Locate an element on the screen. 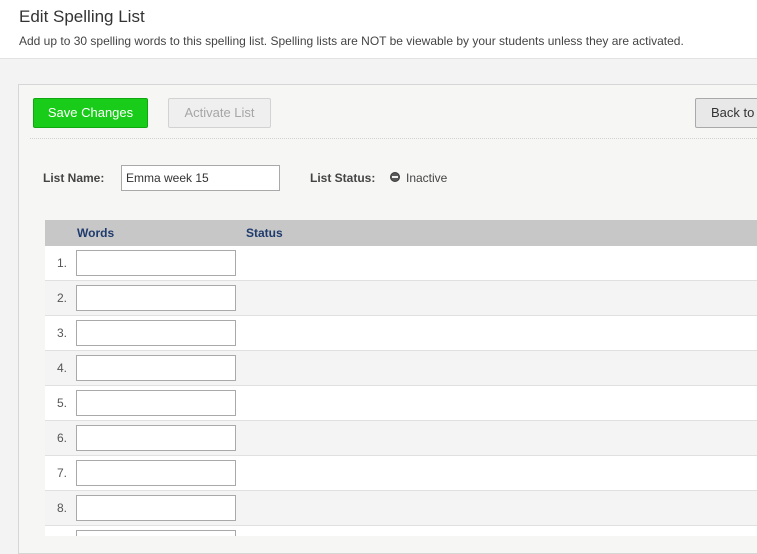 The width and height of the screenshot is (757, 554). table-row: 5. is located at coordinates (401, 403).